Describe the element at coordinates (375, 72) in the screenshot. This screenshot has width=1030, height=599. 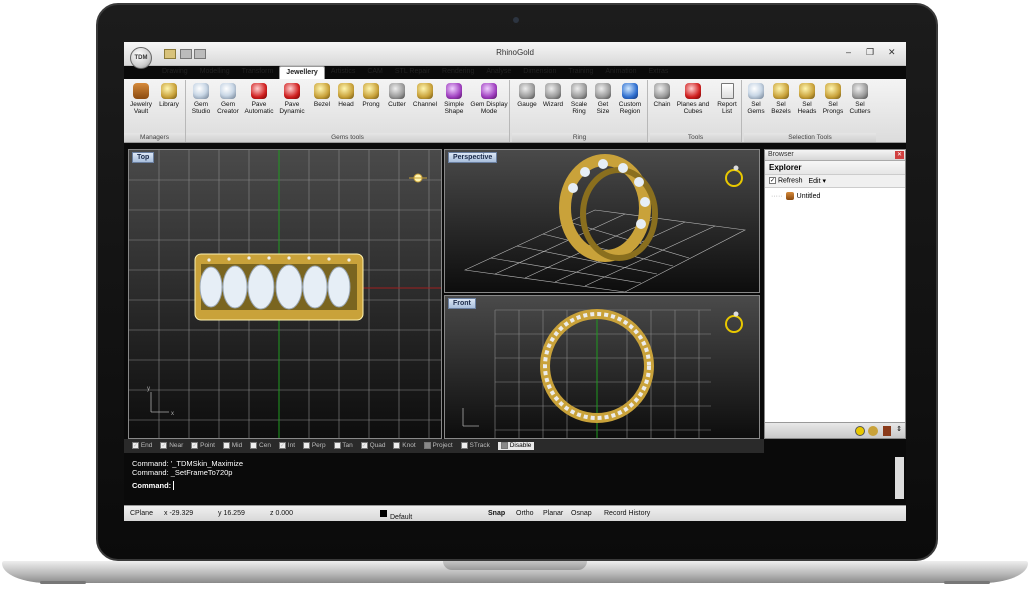
I see `tab-cam: CAM` at that location.